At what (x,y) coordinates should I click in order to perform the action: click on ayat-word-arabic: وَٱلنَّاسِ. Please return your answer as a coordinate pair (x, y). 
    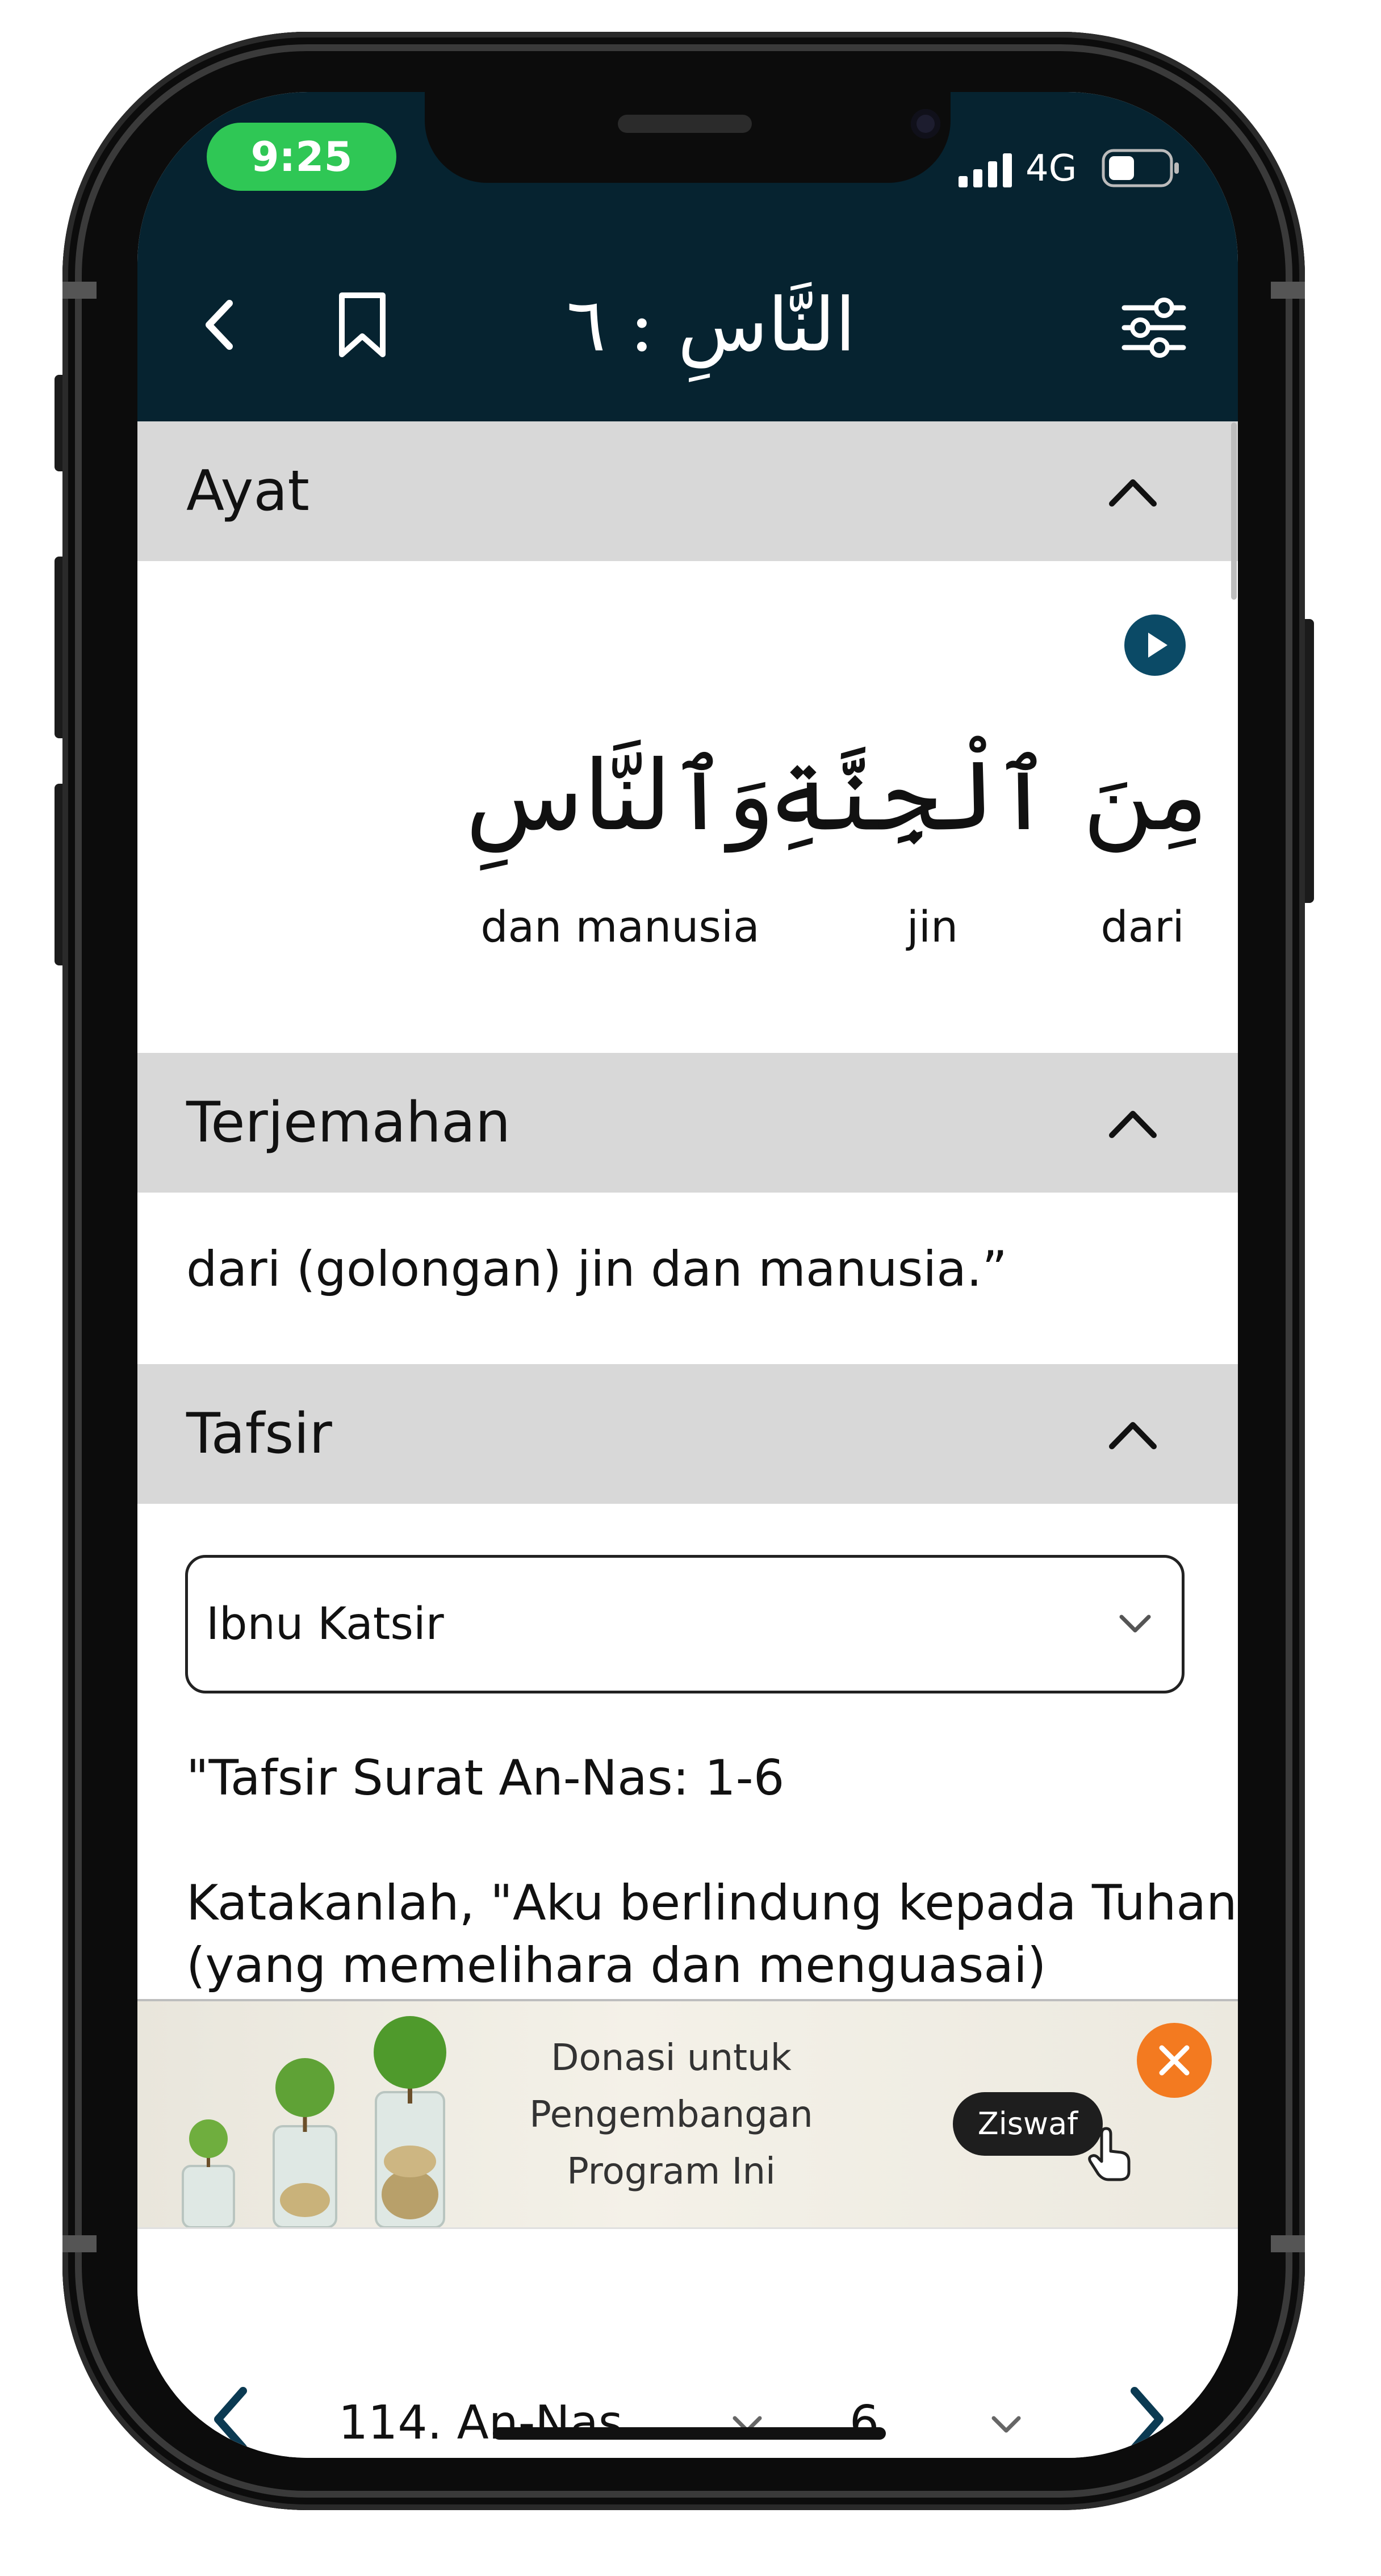
    Looking at the image, I should click on (620, 796).